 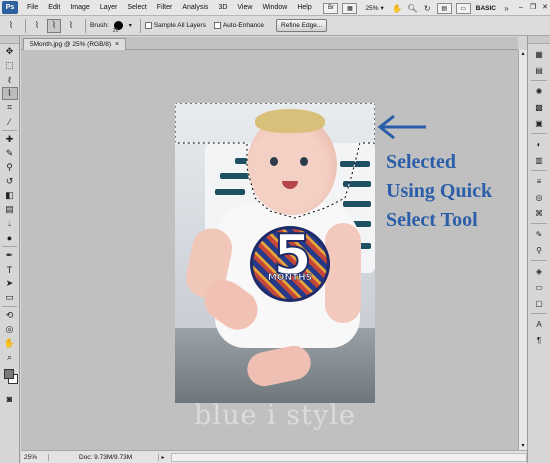 I want to click on eyedropper-tool-icon: ⁄, so click(x=10, y=121).